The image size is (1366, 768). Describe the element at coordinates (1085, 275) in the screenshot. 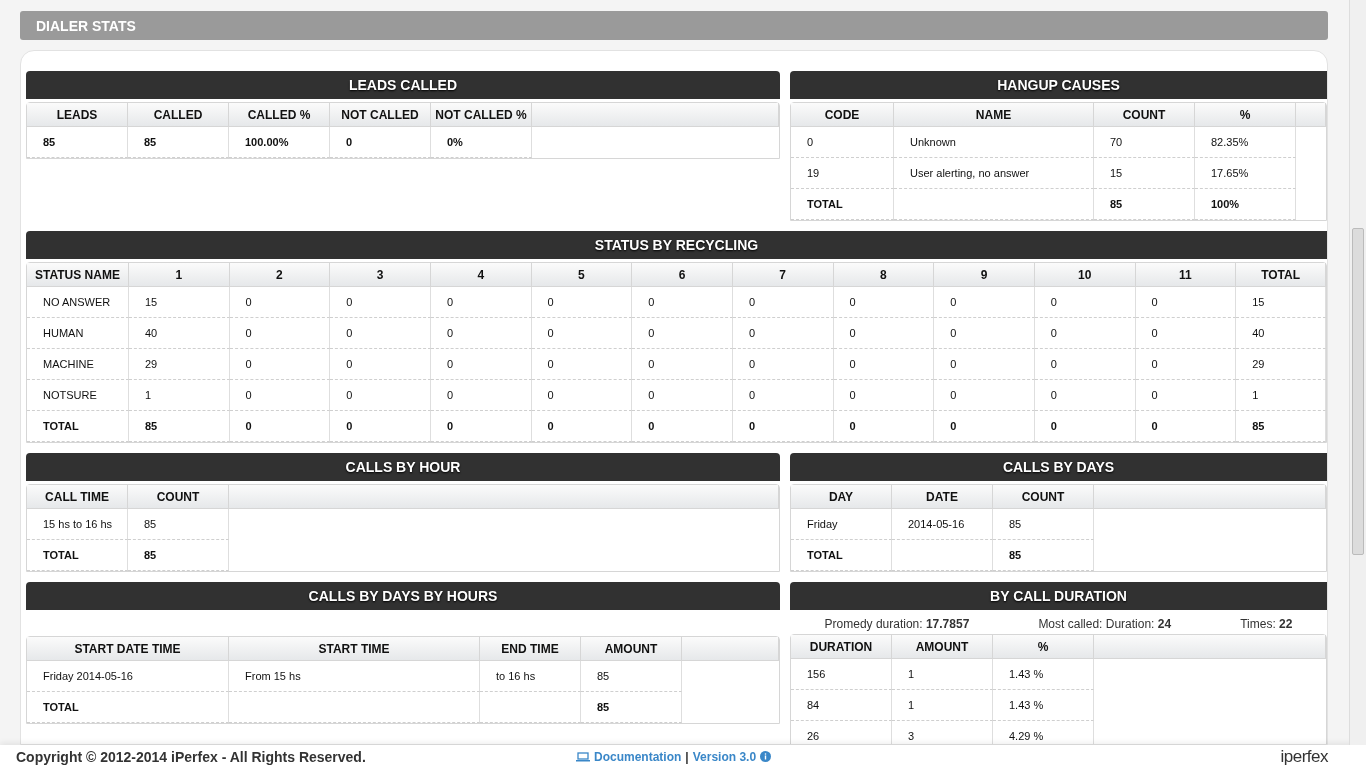

I see `column-header: 10` at that location.